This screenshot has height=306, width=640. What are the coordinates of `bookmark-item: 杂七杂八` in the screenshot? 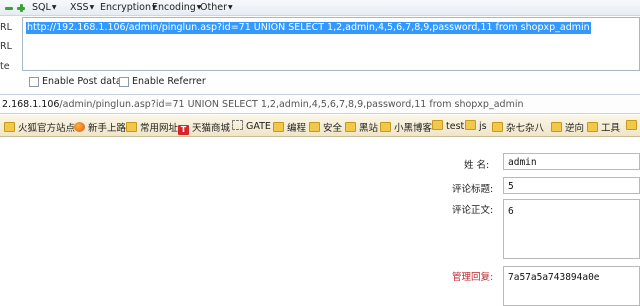 It's located at (518, 127).